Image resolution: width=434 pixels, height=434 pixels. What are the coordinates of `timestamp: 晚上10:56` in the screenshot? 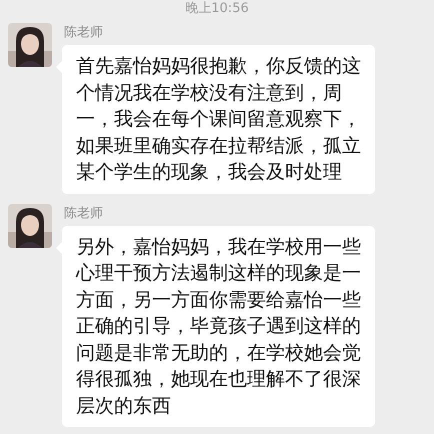 It's located at (217, 8).